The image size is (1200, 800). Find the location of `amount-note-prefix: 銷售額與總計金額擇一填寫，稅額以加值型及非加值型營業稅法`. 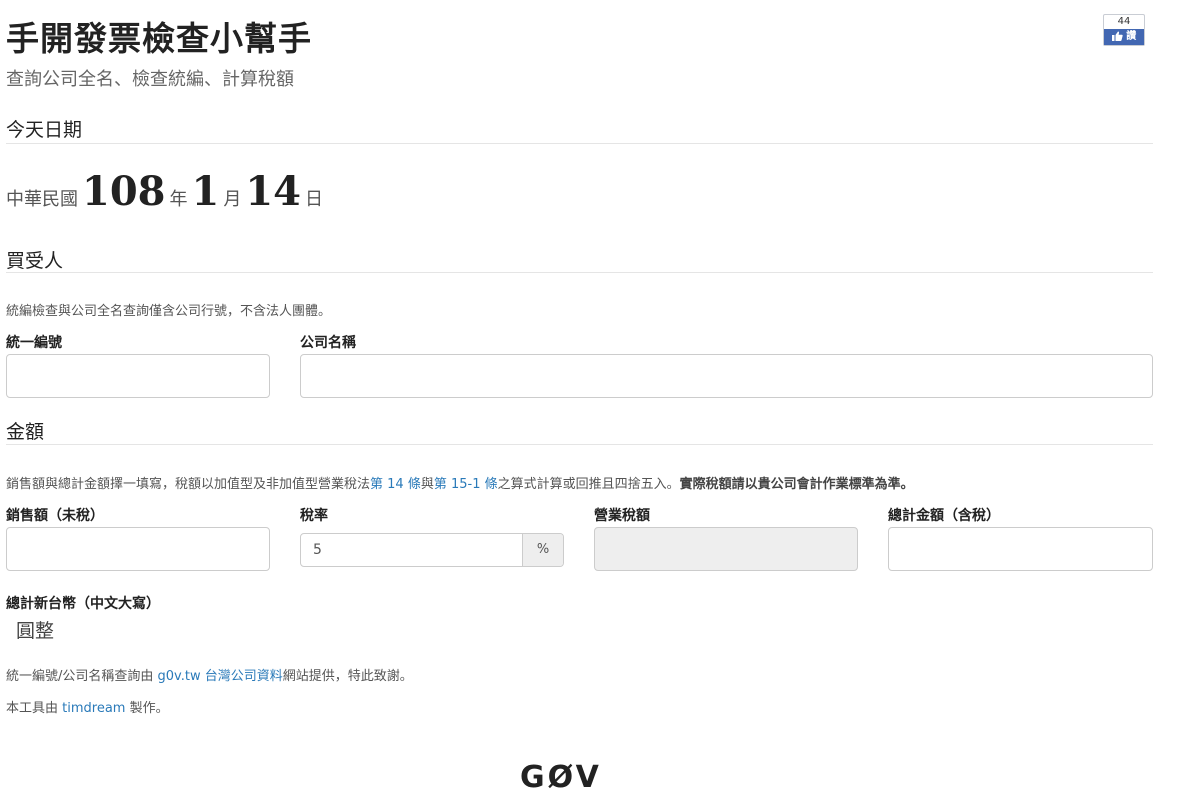

amount-note-prefix: 銷售額與總計金額擇一填寫，稅額以加值型及非加值型營業稅法 is located at coordinates (188, 484).